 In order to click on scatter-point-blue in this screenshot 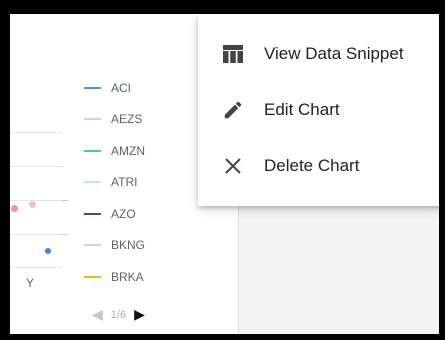, I will do `click(48, 251)`.